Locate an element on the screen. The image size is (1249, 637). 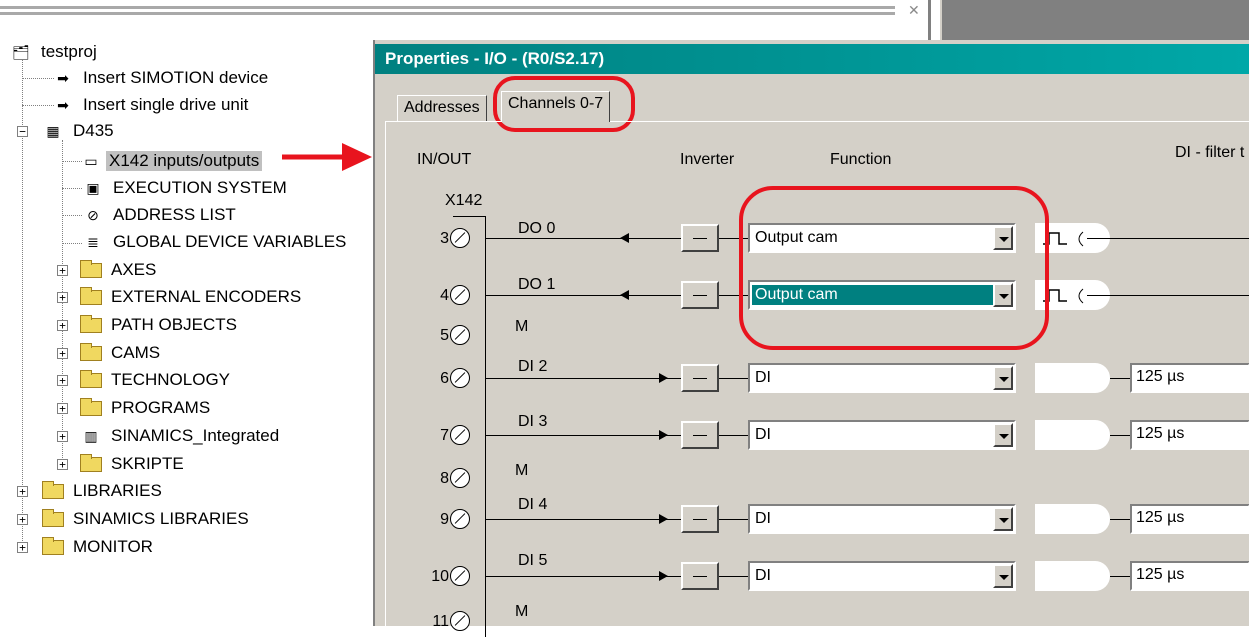
splitter-bar is located at coordinates (929, 20).